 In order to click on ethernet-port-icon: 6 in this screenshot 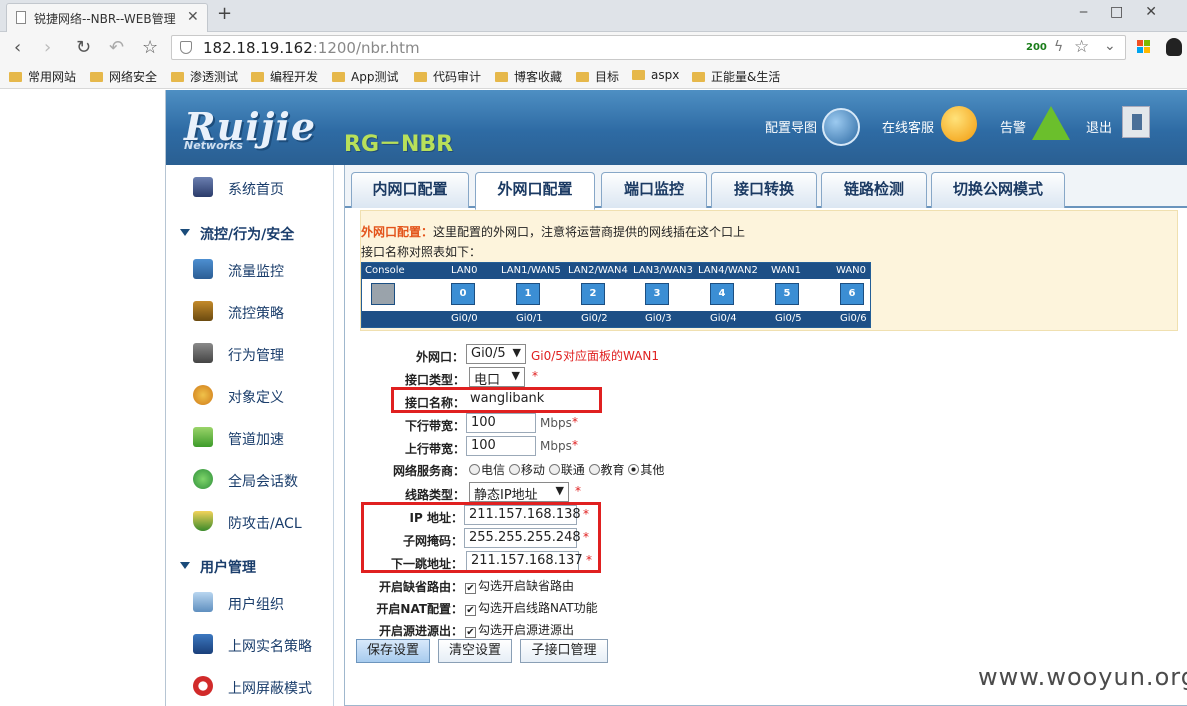, I will do `click(852, 294)`.